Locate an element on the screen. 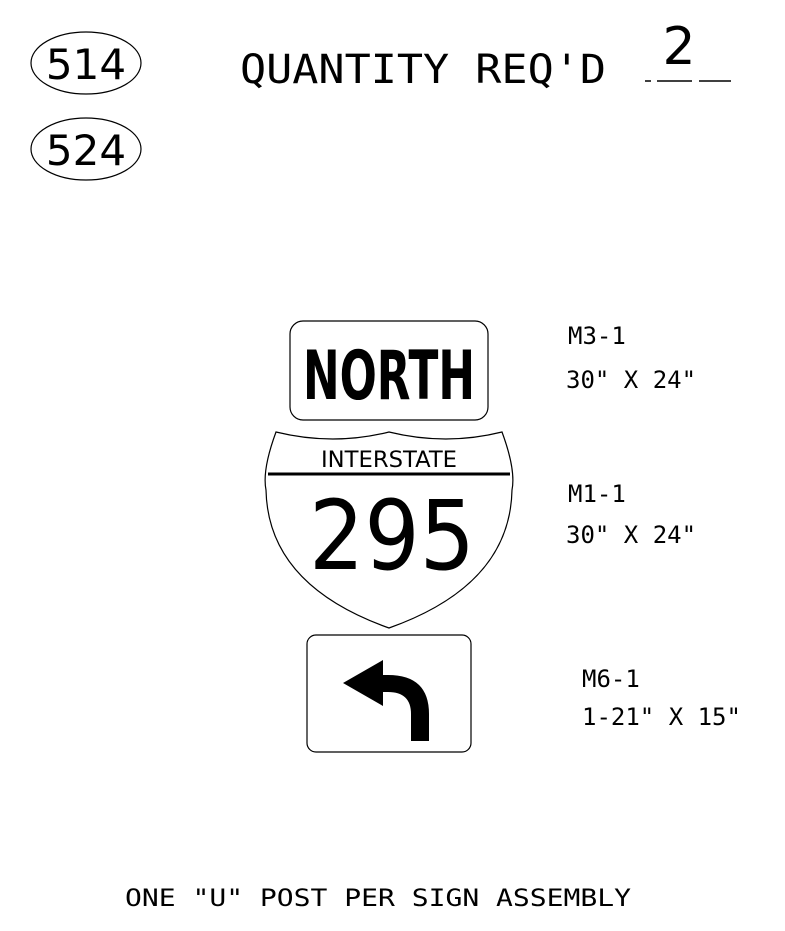  interstate-shield: INTERSTATE 295 is located at coordinates (389, 530).